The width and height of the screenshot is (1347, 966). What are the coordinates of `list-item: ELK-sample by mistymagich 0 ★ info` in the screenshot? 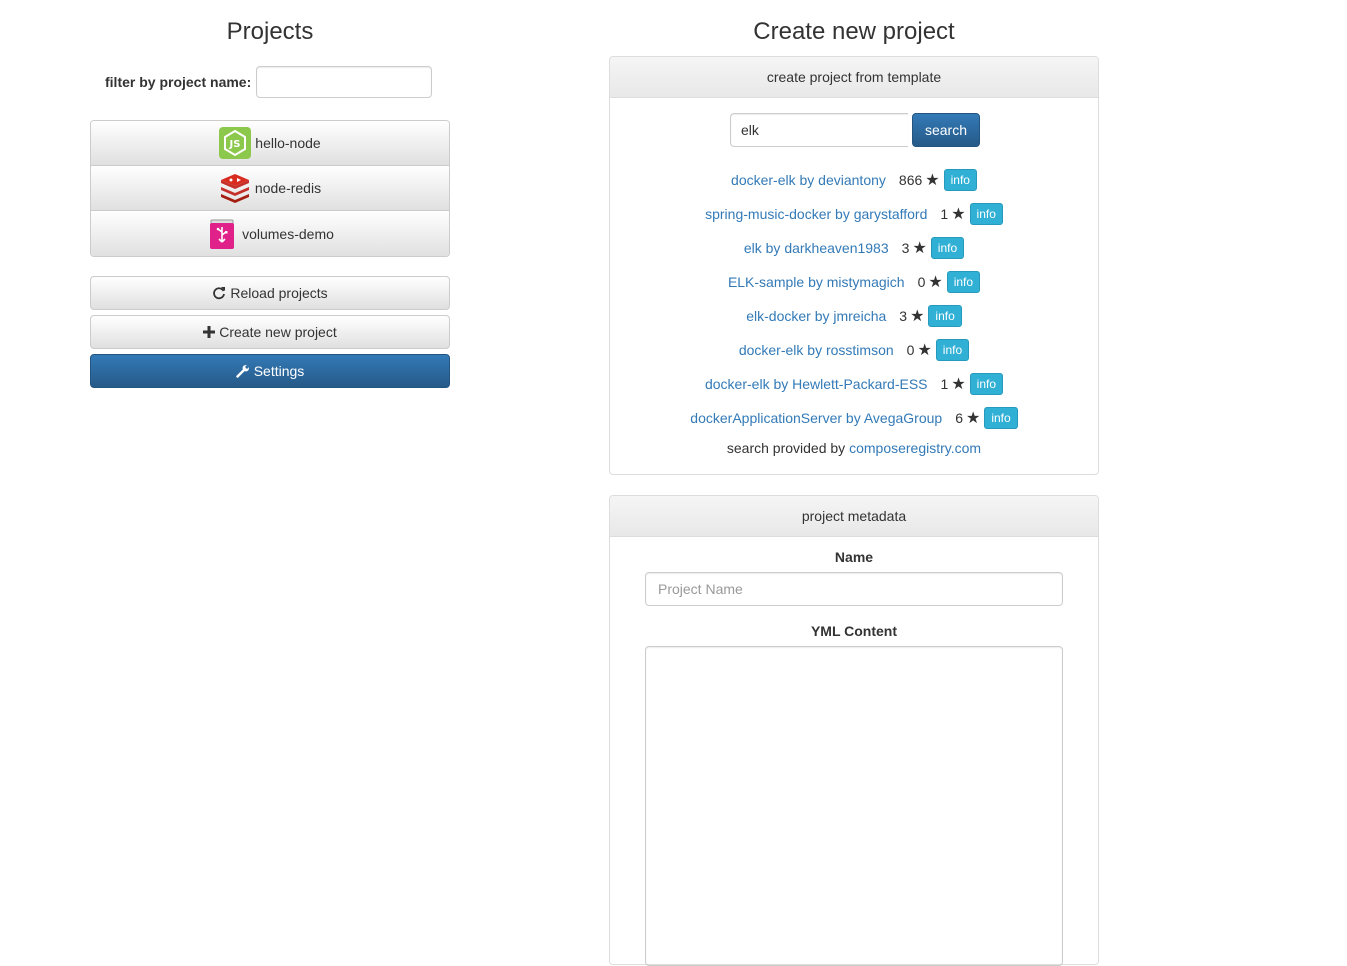 It's located at (854, 282).